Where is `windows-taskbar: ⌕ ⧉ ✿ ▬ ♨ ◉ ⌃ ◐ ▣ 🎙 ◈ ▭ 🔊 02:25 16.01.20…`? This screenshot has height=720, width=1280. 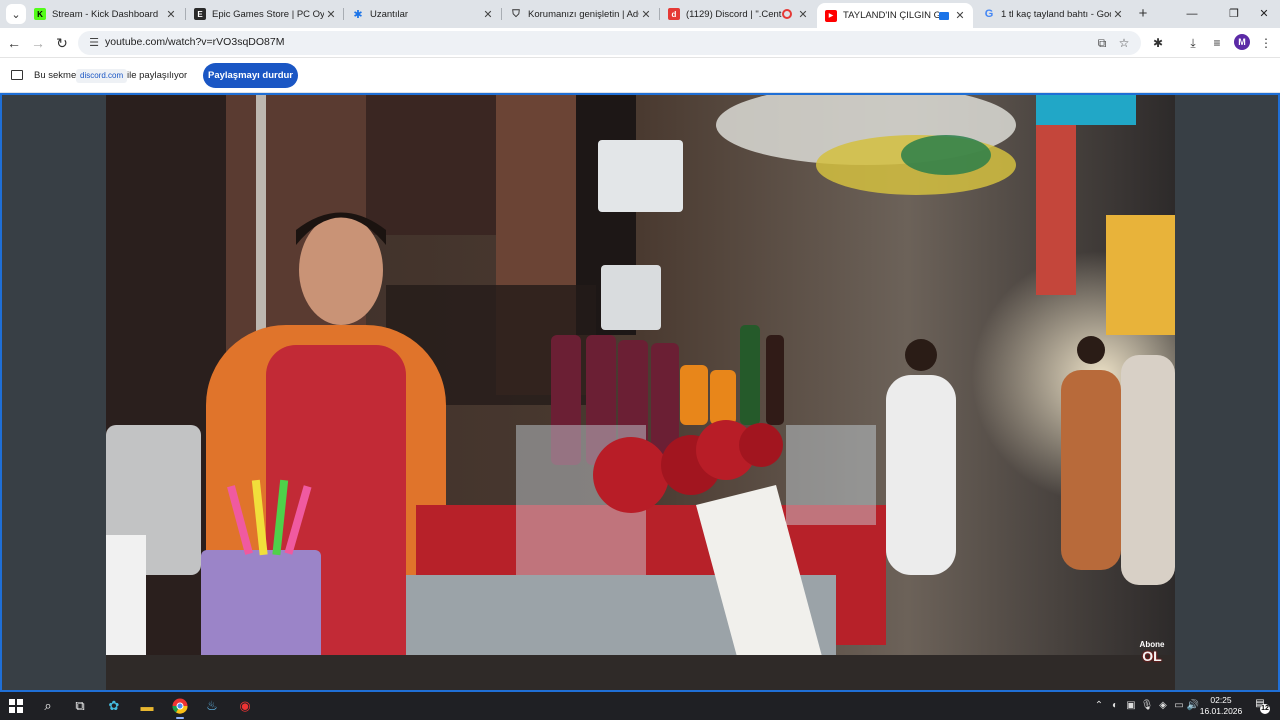
windows-taskbar: ⌕ ⧉ ✿ ▬ ♨ ◉ ⌃ ◐ ▣ 🎙 ◈ ▭ 🔊 02:25 16.01.20… is located at coordinates (640, 706).